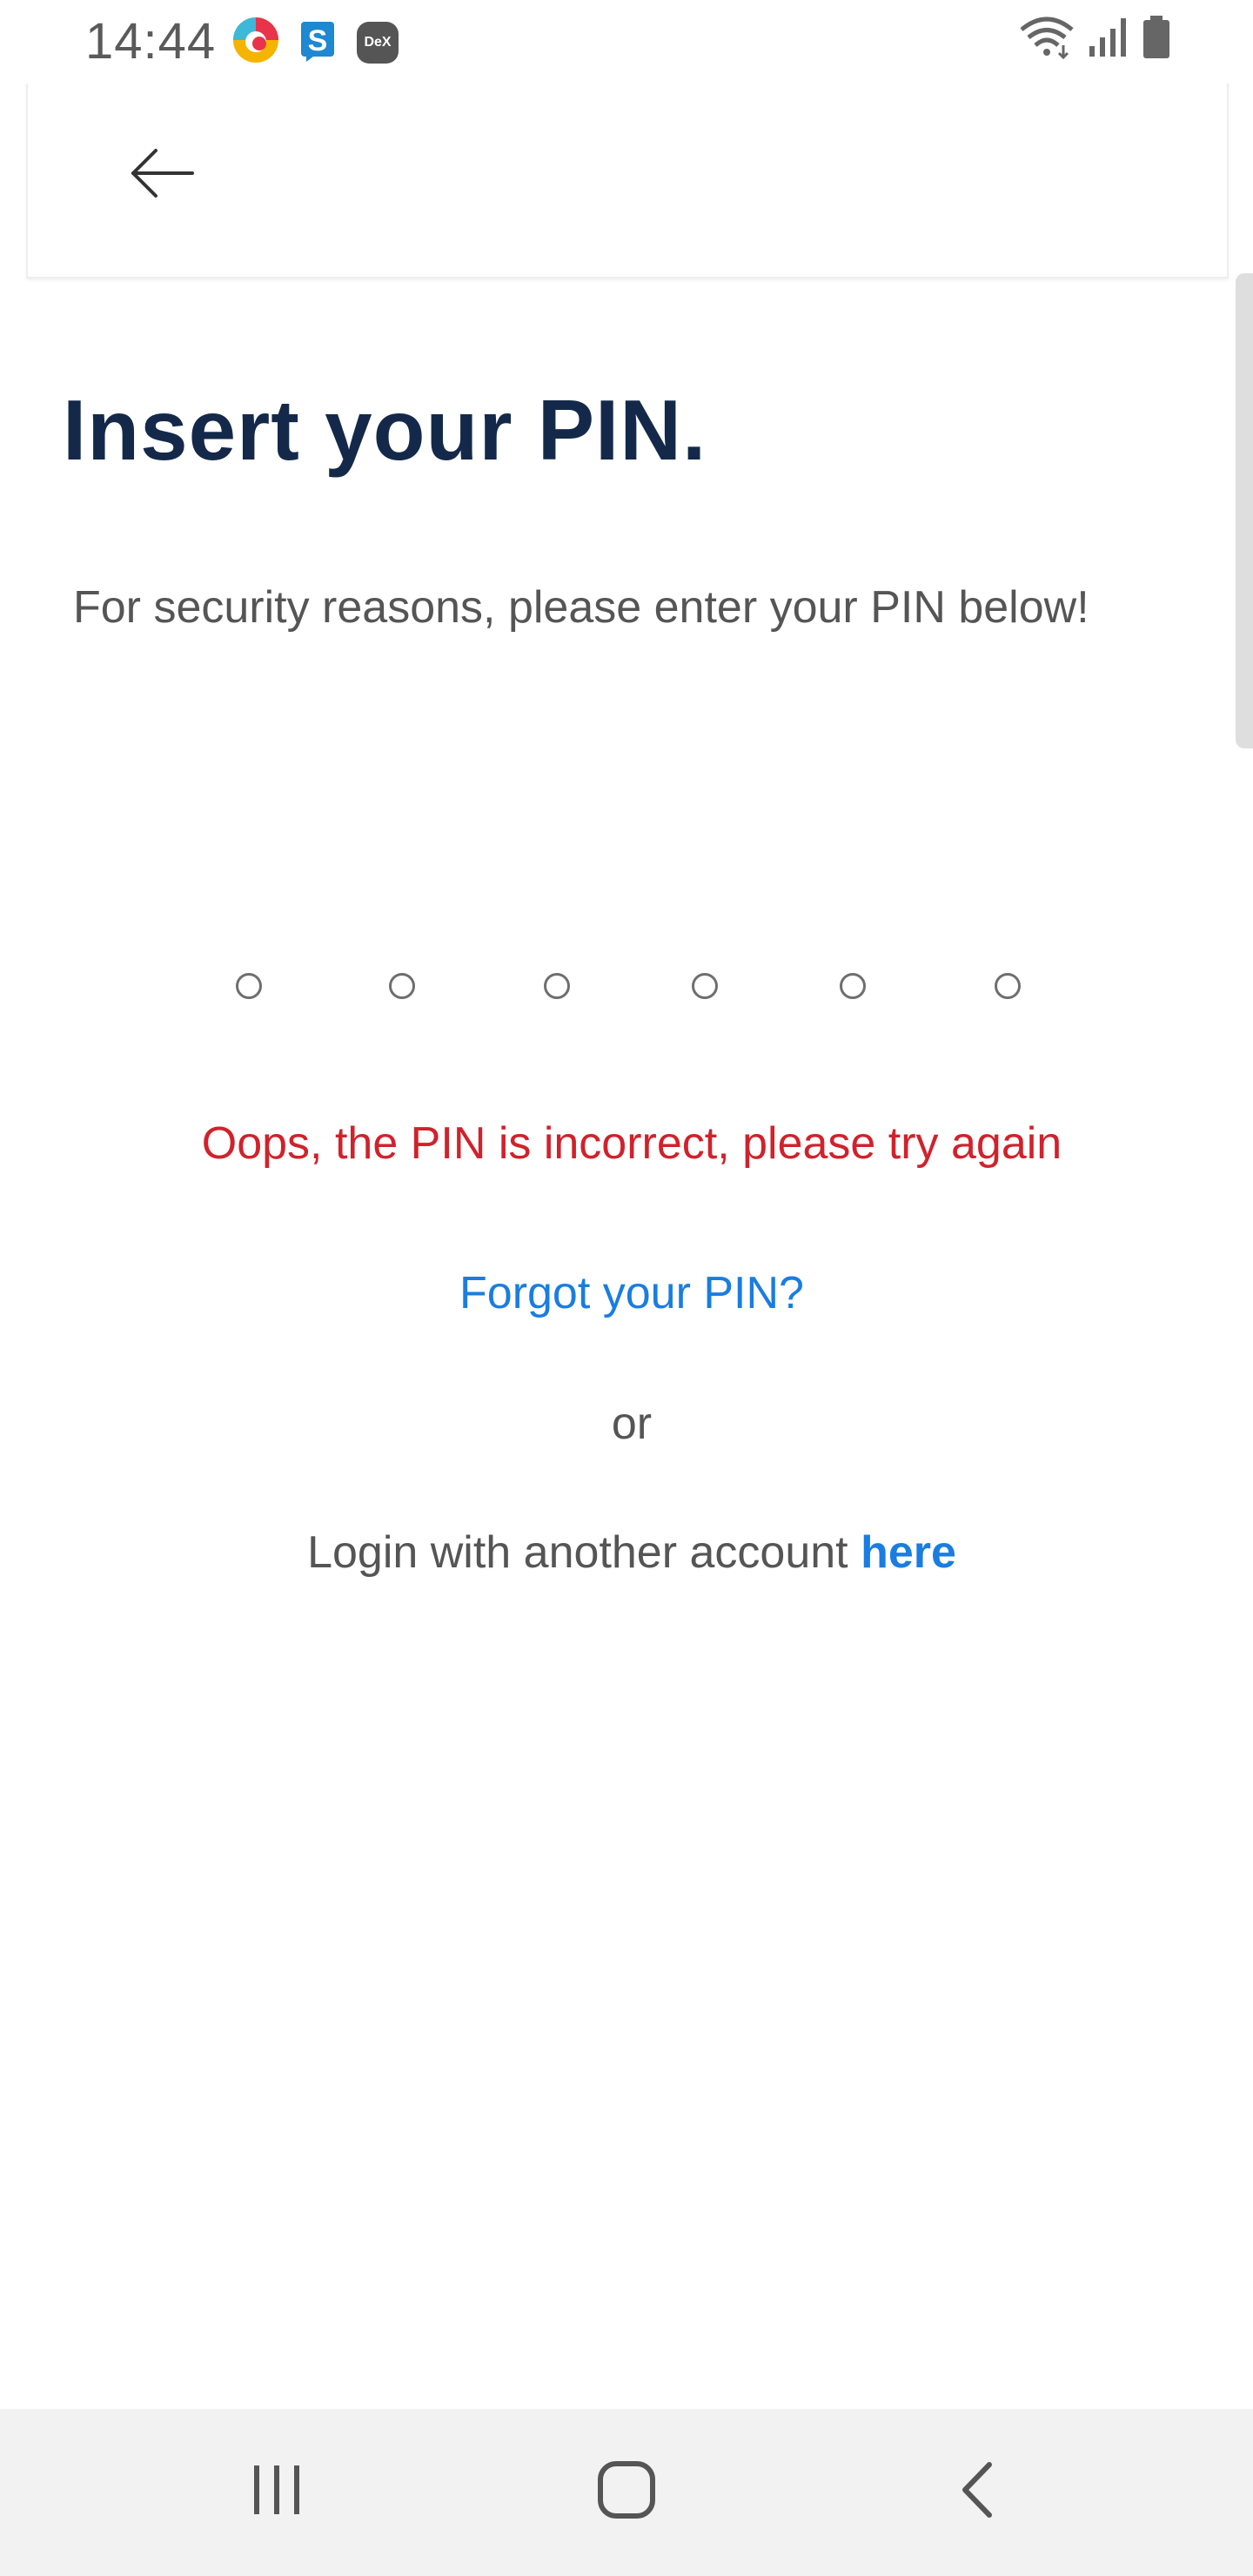 The height and width of the screenshot is (2576, 1253). I want to click on arrow-left-icon, so click(163, 175).